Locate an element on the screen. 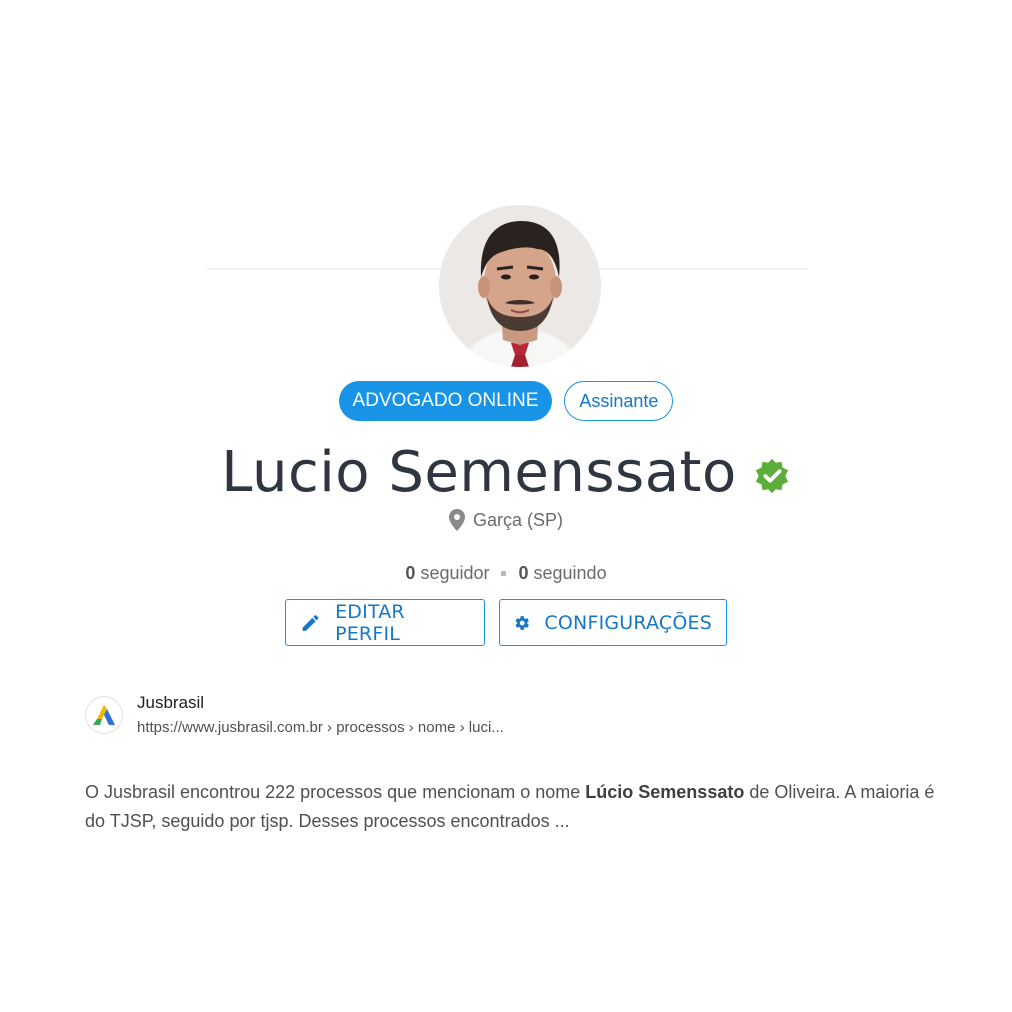  settings-button: CONFIGURAÇÕES is located at coordinates (613, 622).